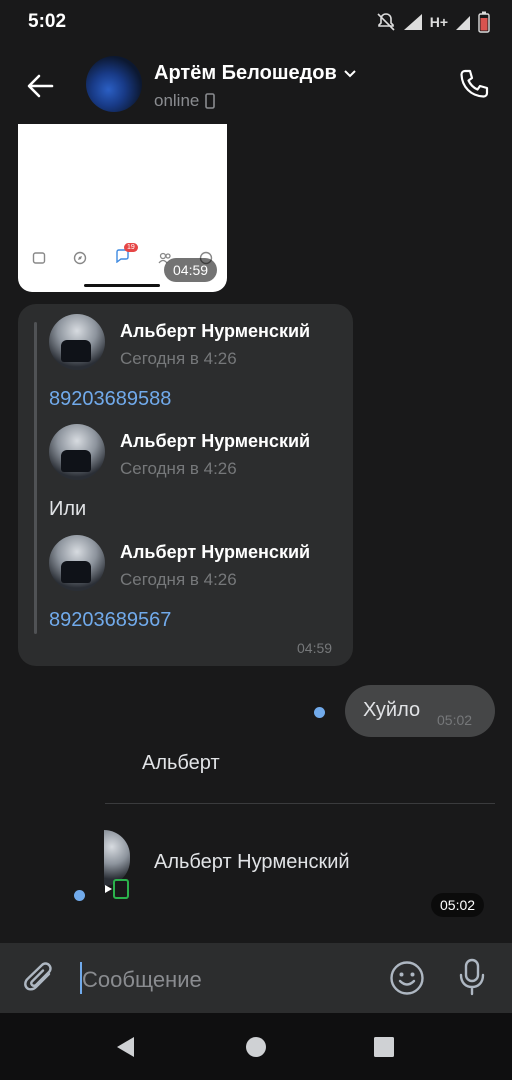 The image size is (512, 1080). What do you see at coordinates (177, 100) in the screenshot?
I see `online-status: online` at bounding box center [177, 100].